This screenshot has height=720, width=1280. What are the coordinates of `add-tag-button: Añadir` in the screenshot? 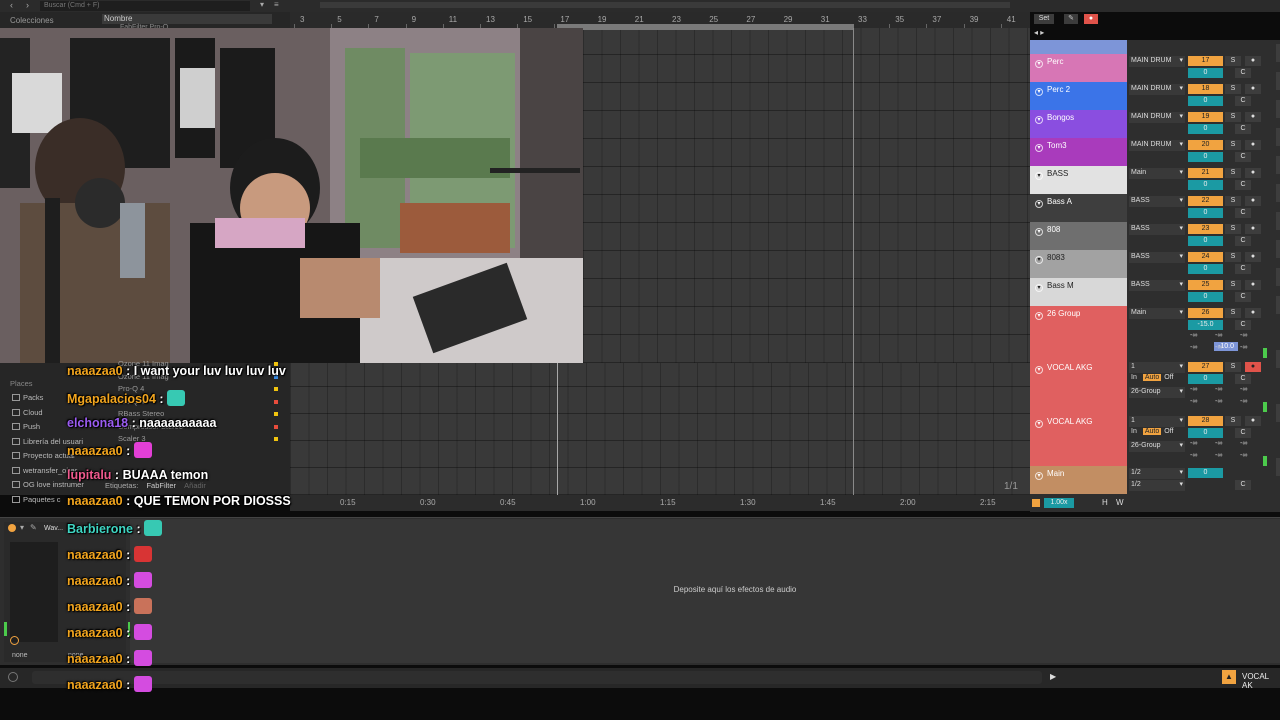 It's located at (195, 485).